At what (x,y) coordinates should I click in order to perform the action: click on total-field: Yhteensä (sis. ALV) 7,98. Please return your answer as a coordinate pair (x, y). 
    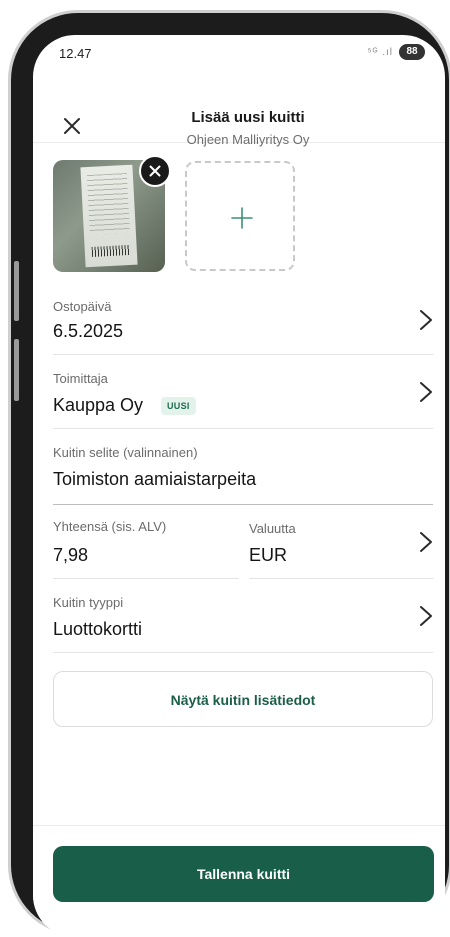
    Looking at the image, I should click on (146, 542).